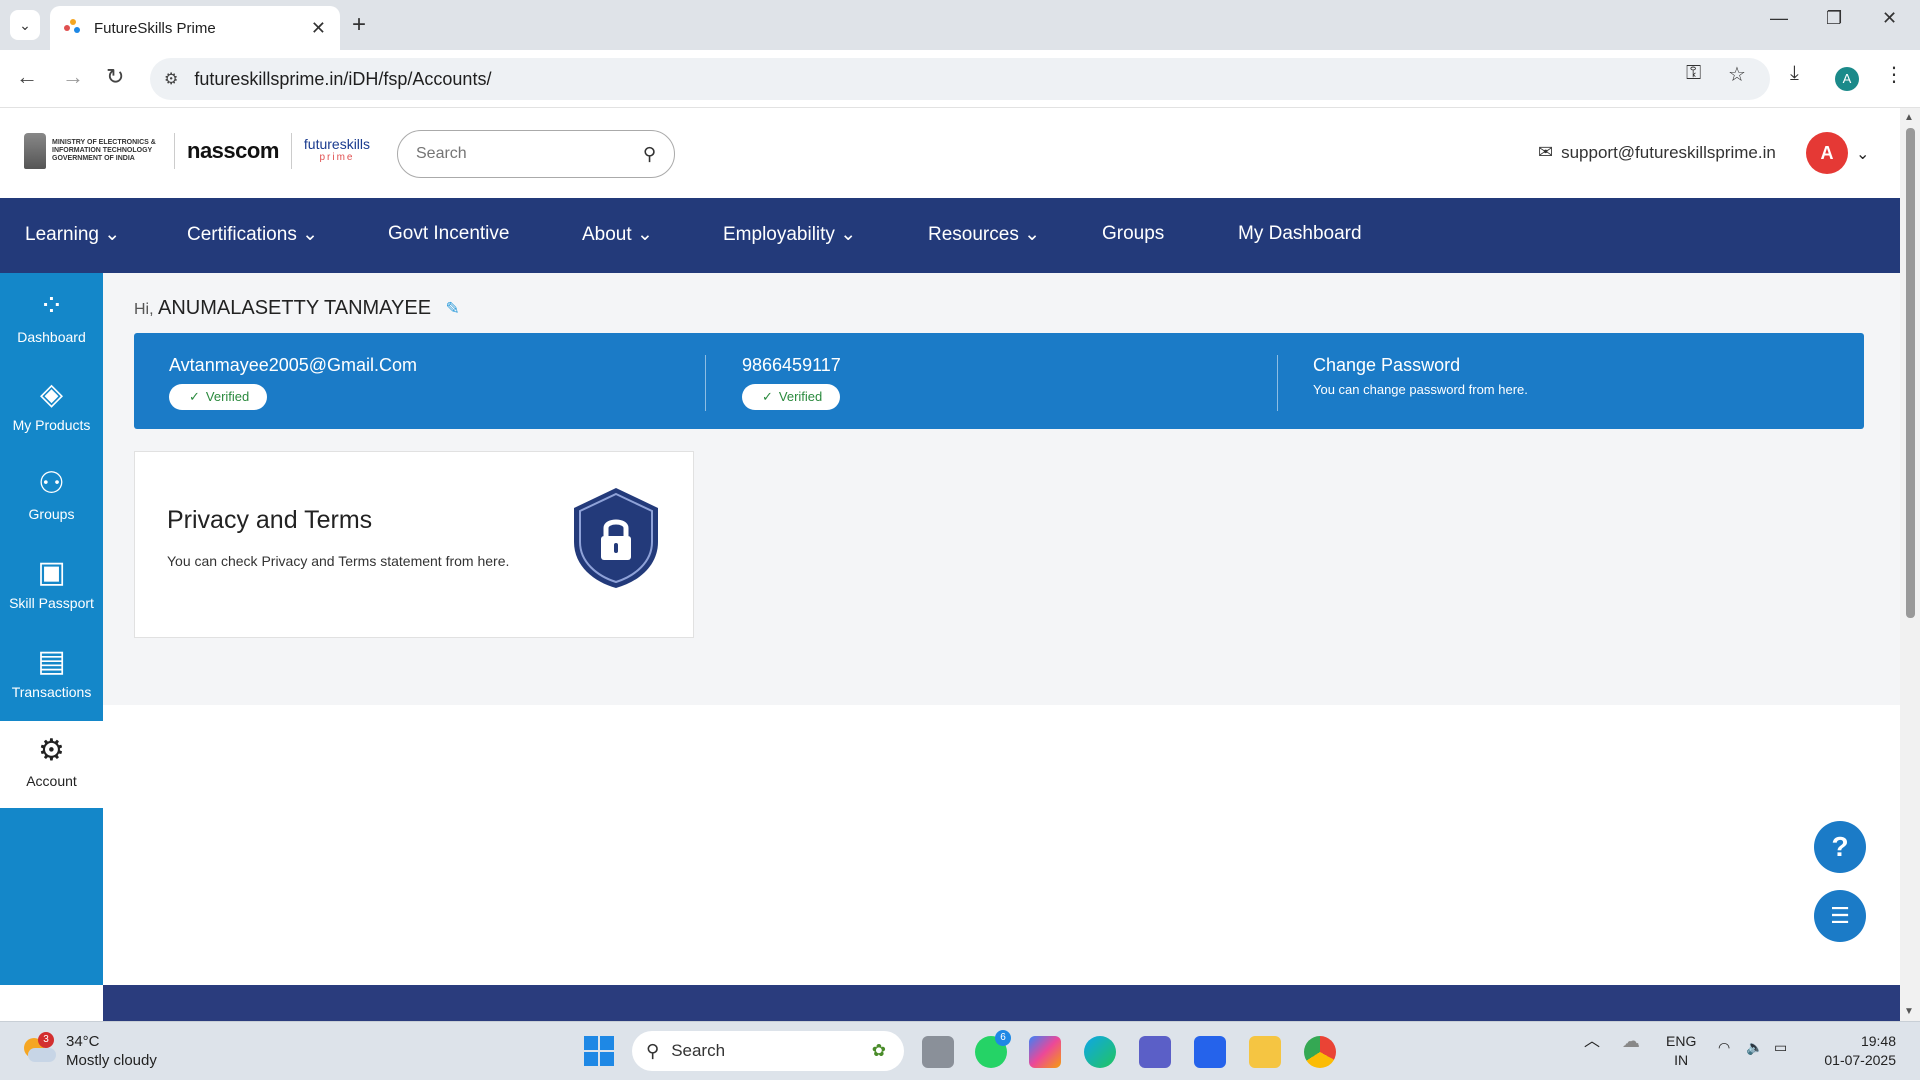 This screenshot has height=1080, width=1920. I want to click on card-icon: ▤, so click(51, 661).